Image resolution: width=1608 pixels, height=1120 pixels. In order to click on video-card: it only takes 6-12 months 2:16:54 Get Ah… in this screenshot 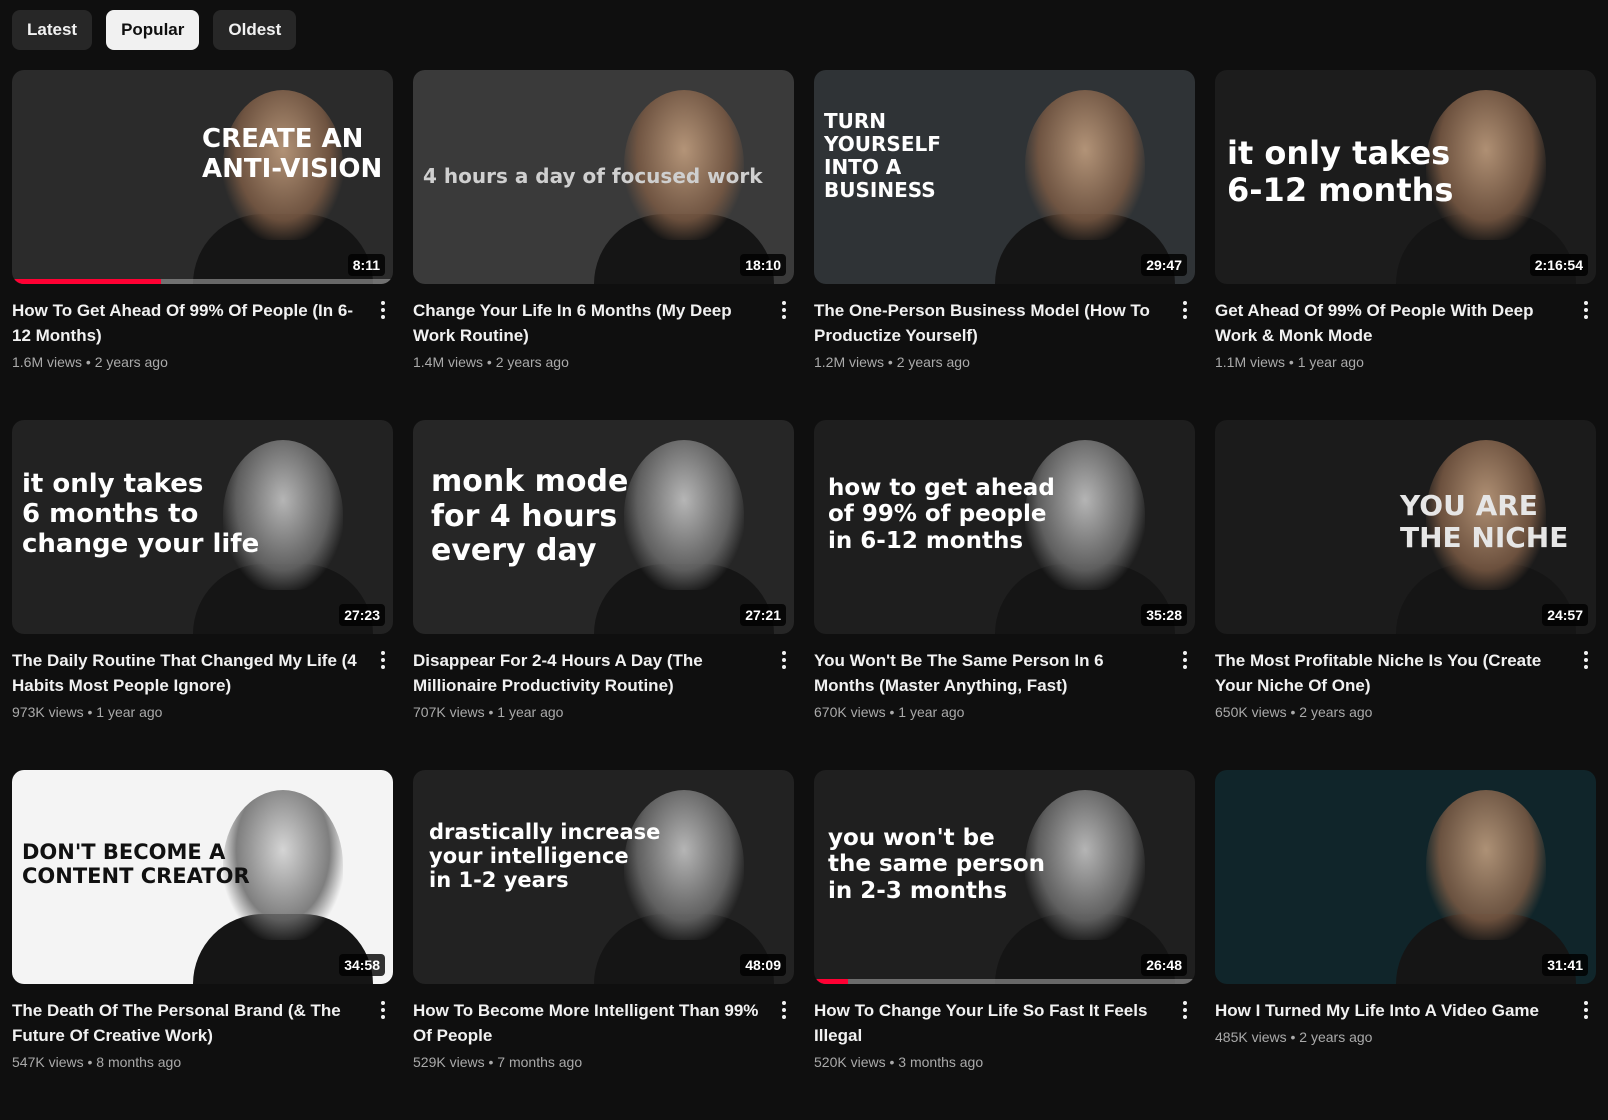, I will do `click(1405, 245)`.